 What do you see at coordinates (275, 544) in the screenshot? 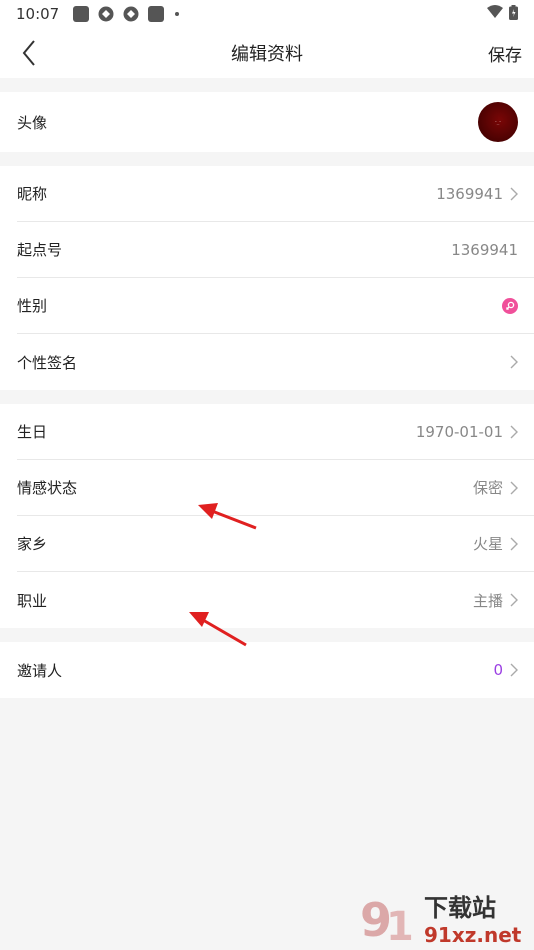
I see `hometown-row: 家乡 火星` at bounding box center [275, 544].